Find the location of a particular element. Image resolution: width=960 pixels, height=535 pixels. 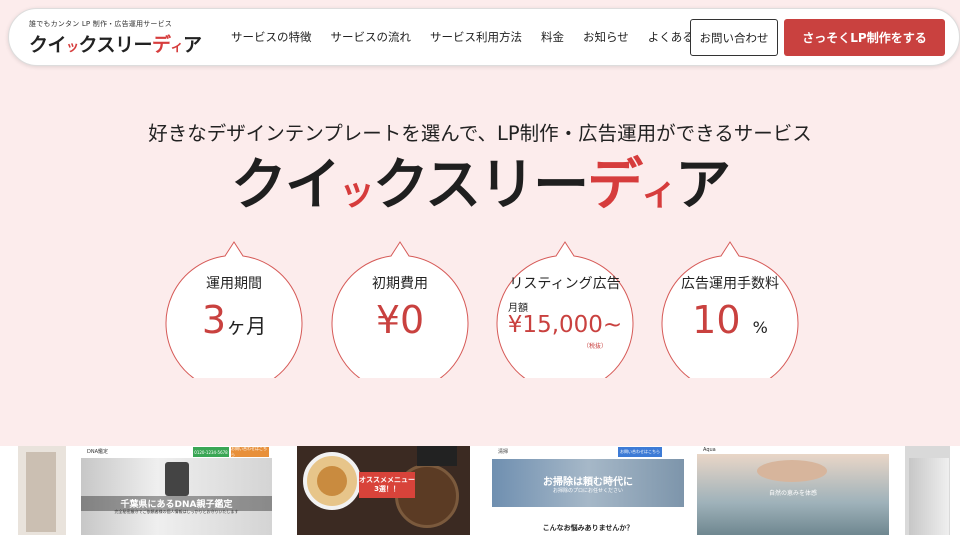

thumb-recommend-badge: オススメメニュー 3選！！ is located at coordinates (387, 485).